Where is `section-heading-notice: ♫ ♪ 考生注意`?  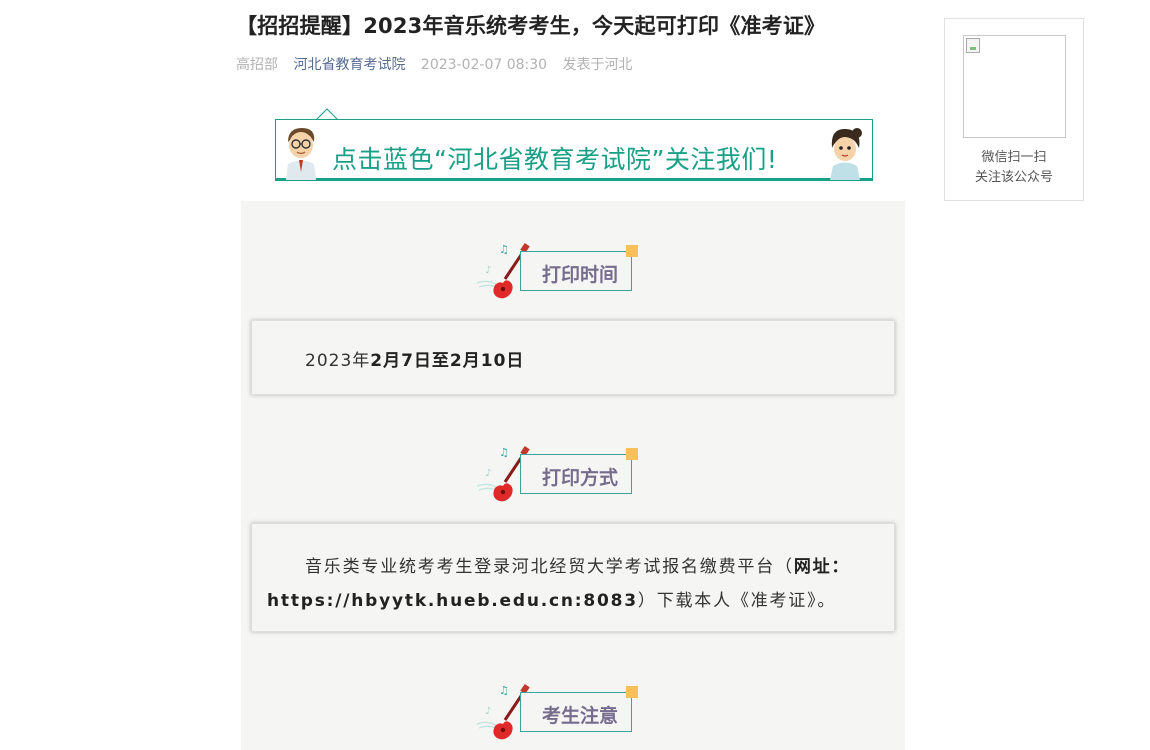 section-heading-notice: ♫ ♪ 考生注意 is located at coordinates (556, 712).